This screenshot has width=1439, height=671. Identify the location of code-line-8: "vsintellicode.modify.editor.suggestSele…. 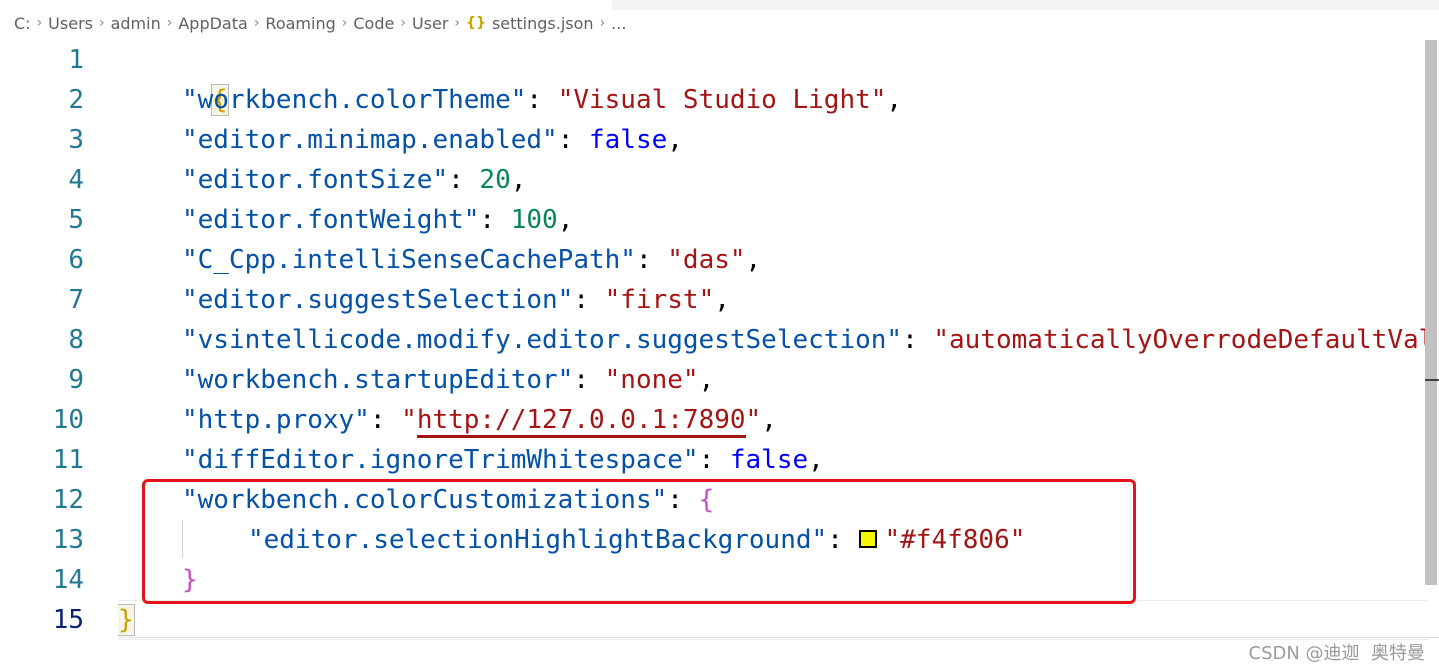
(805, 340).